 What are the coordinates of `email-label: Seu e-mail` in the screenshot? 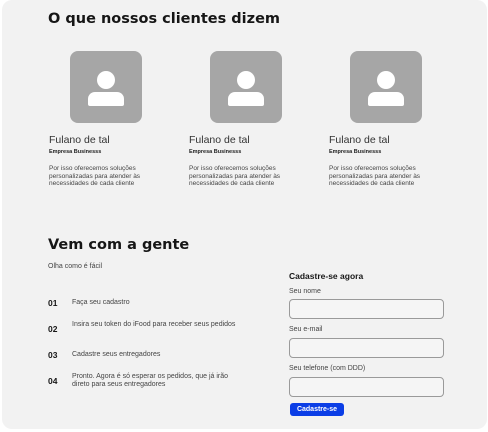 It's located at (306, 329).